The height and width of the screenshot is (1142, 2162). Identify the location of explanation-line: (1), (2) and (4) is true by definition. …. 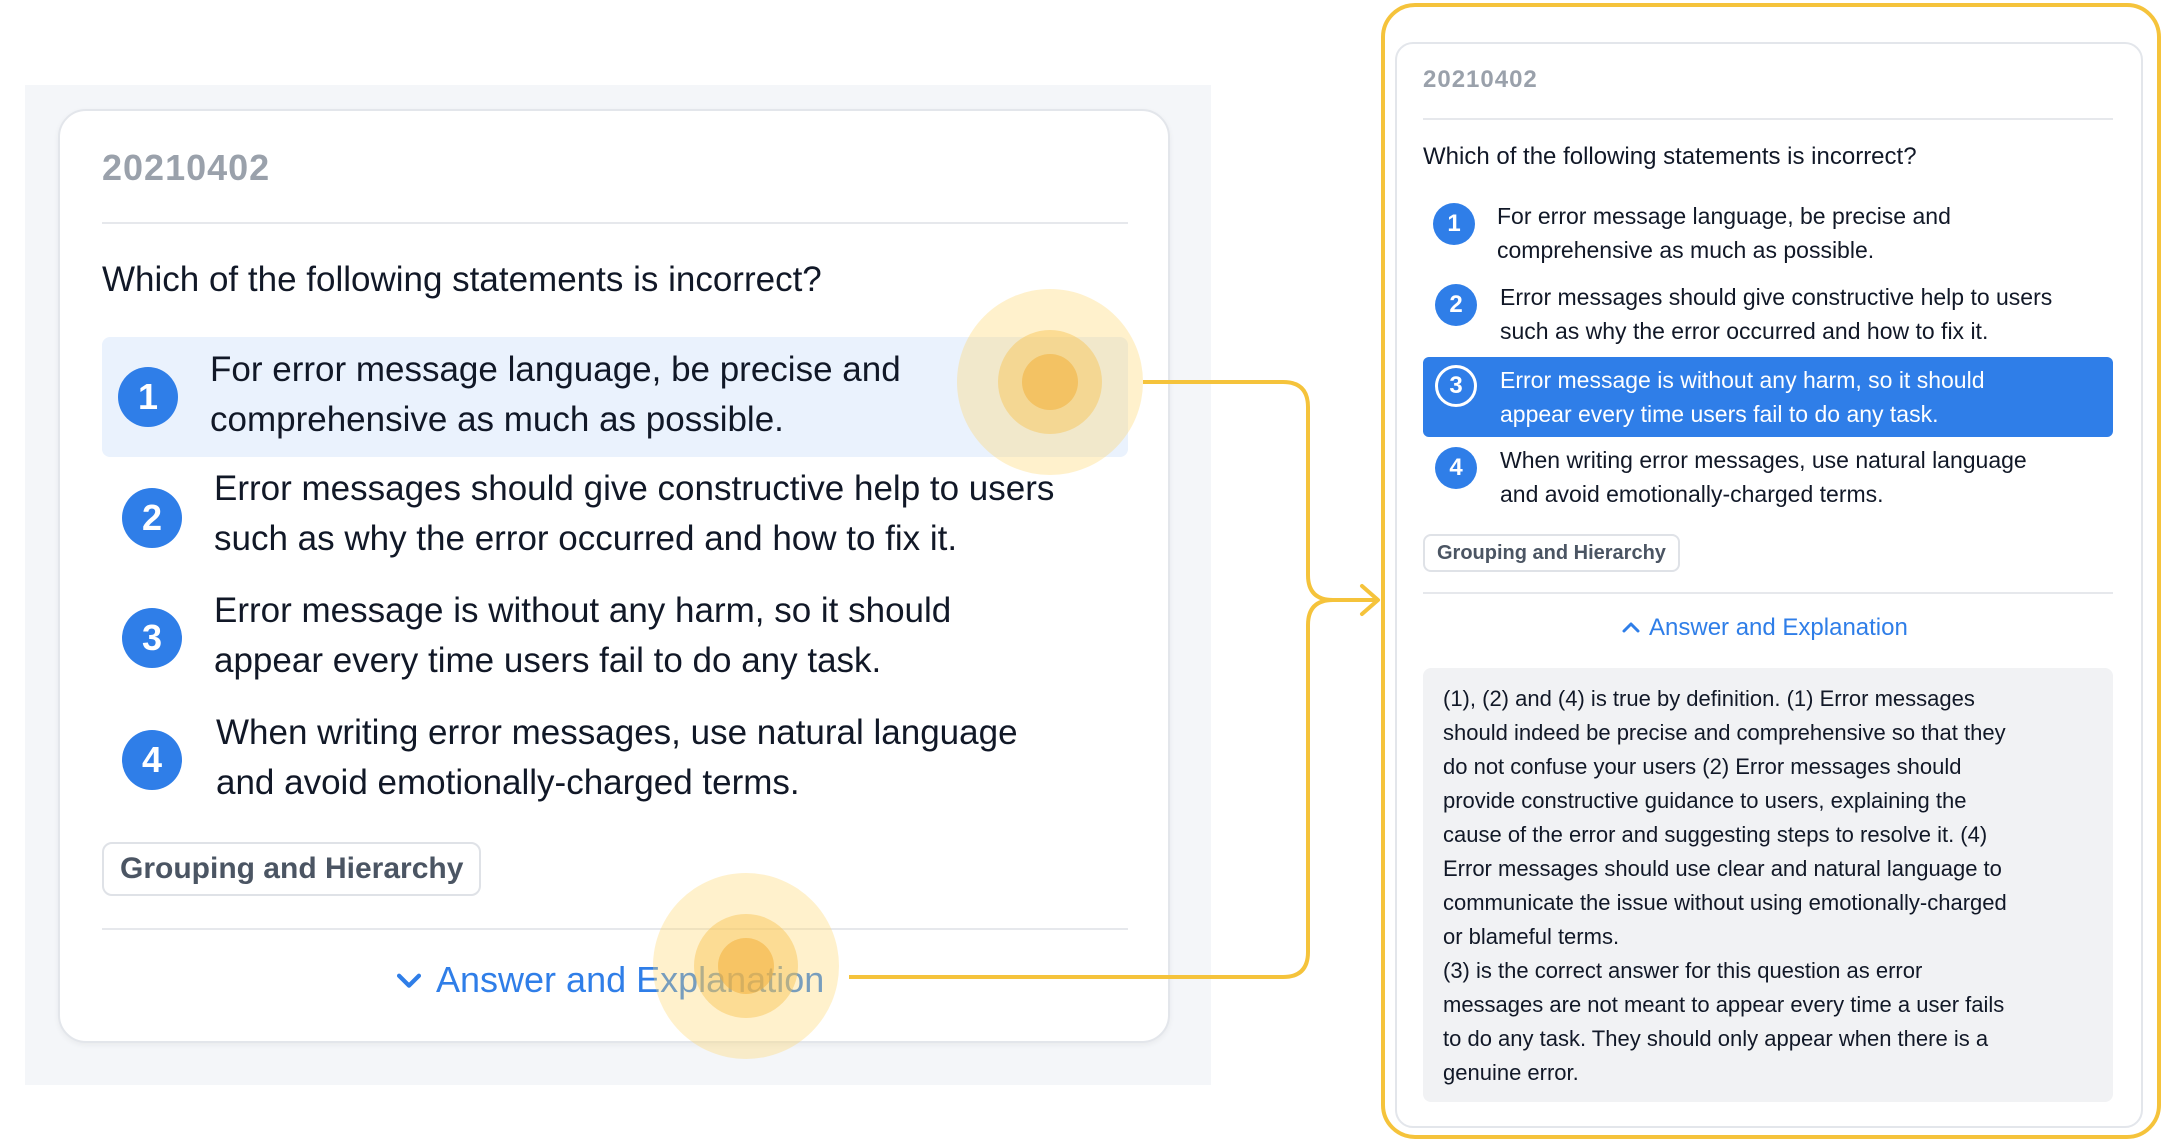
(1709, 698).